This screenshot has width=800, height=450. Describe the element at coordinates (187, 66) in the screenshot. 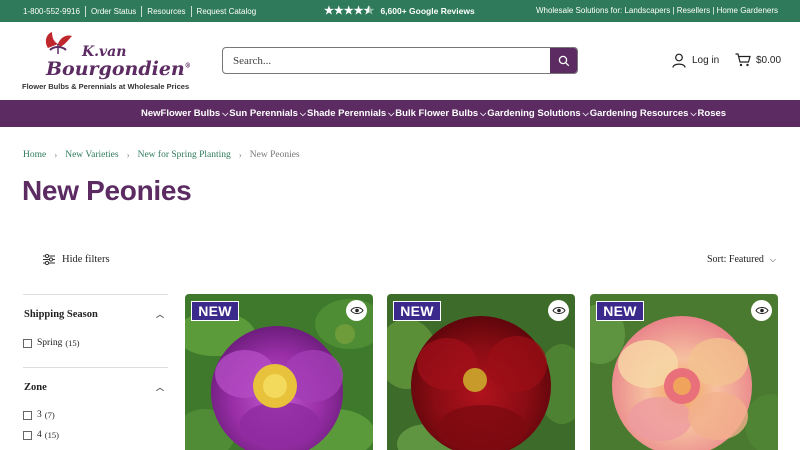

I see `logo-registered-mark: ®` at that location.